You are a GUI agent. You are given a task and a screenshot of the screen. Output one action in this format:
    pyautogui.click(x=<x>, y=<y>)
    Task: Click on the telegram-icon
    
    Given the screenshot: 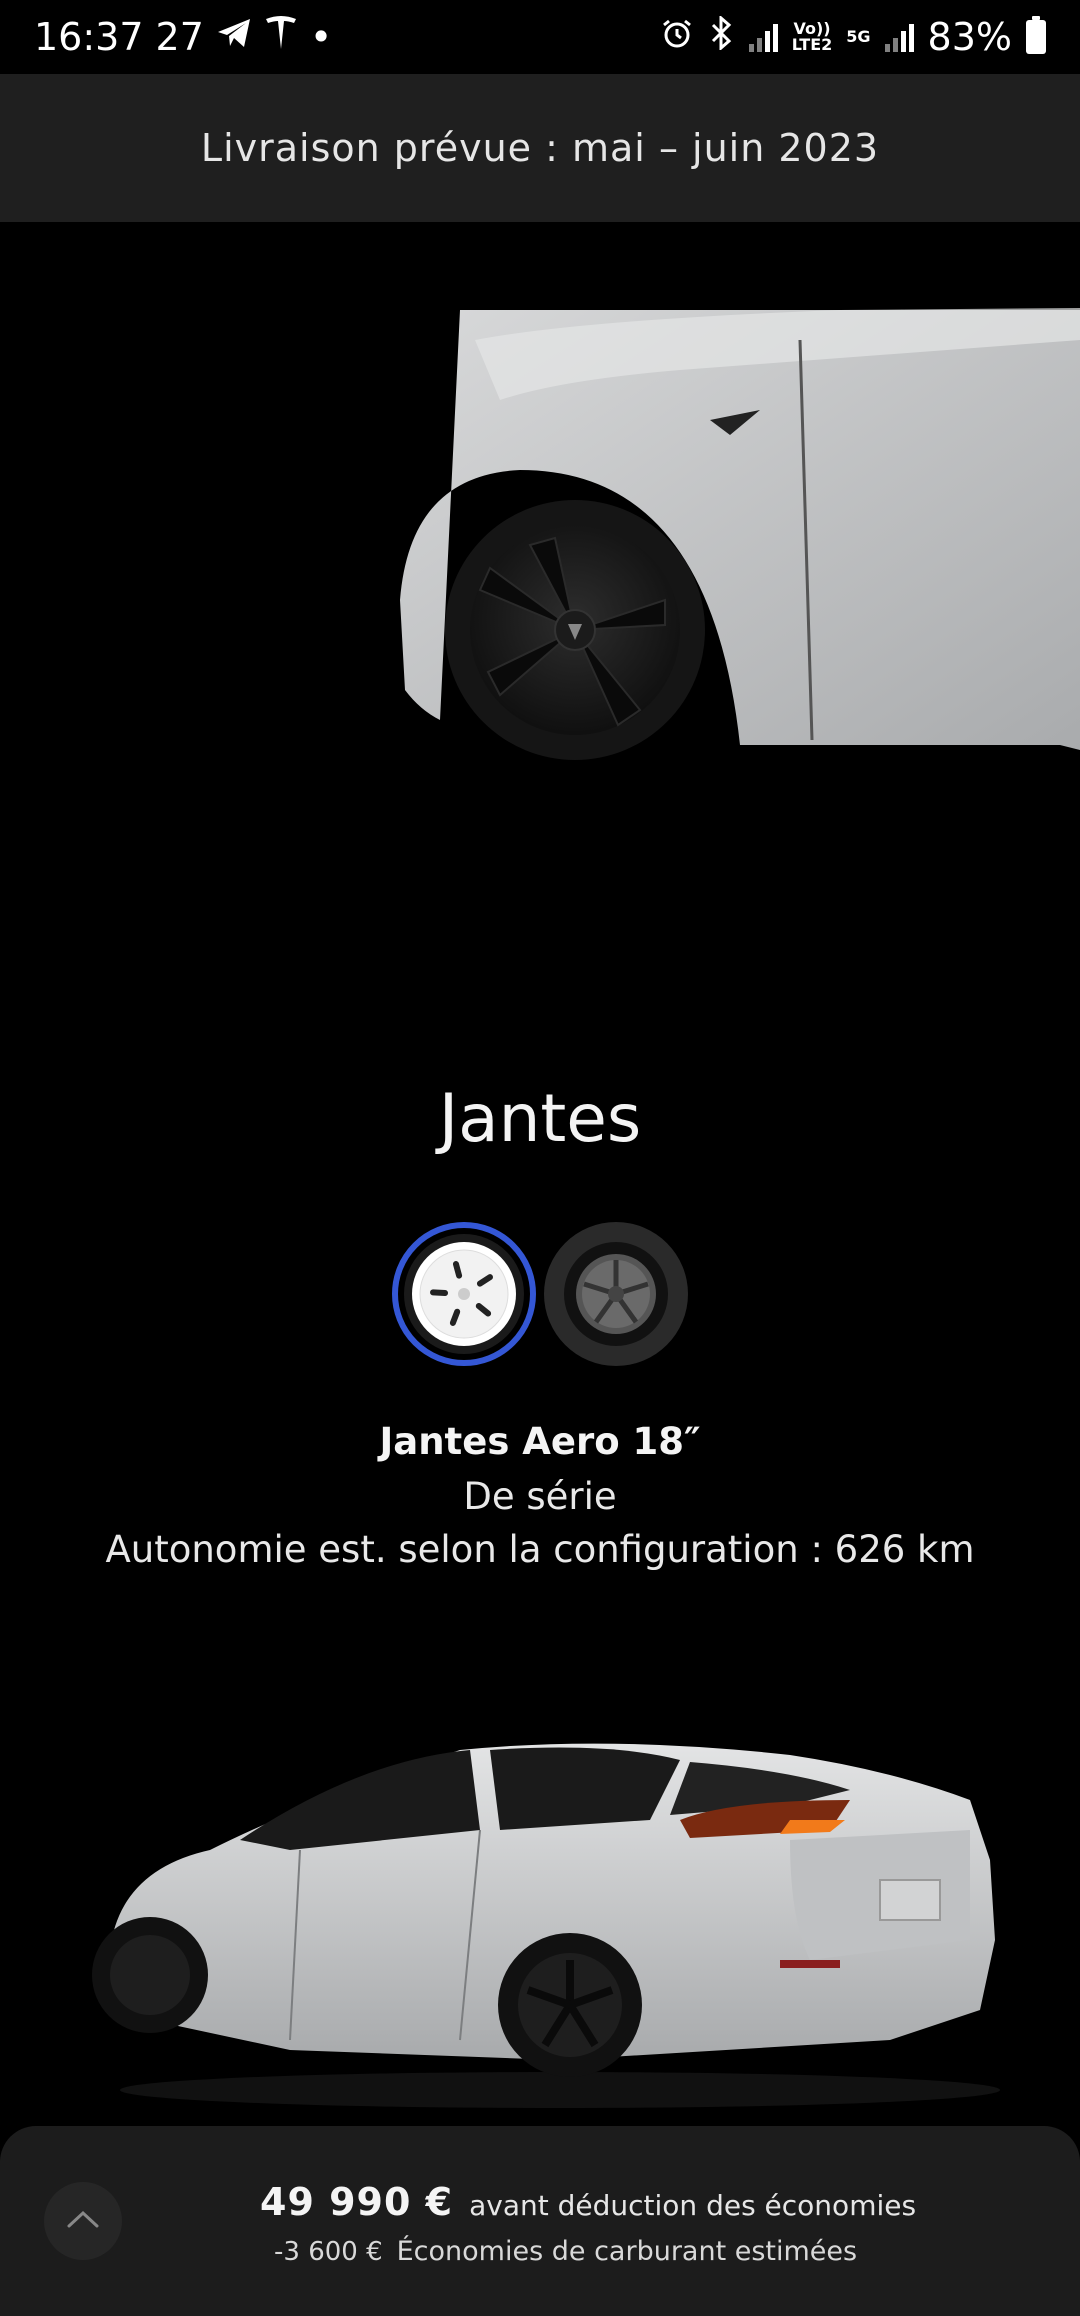 What is the action you would take?
    pyautogui.click(x=234, y=37)
    